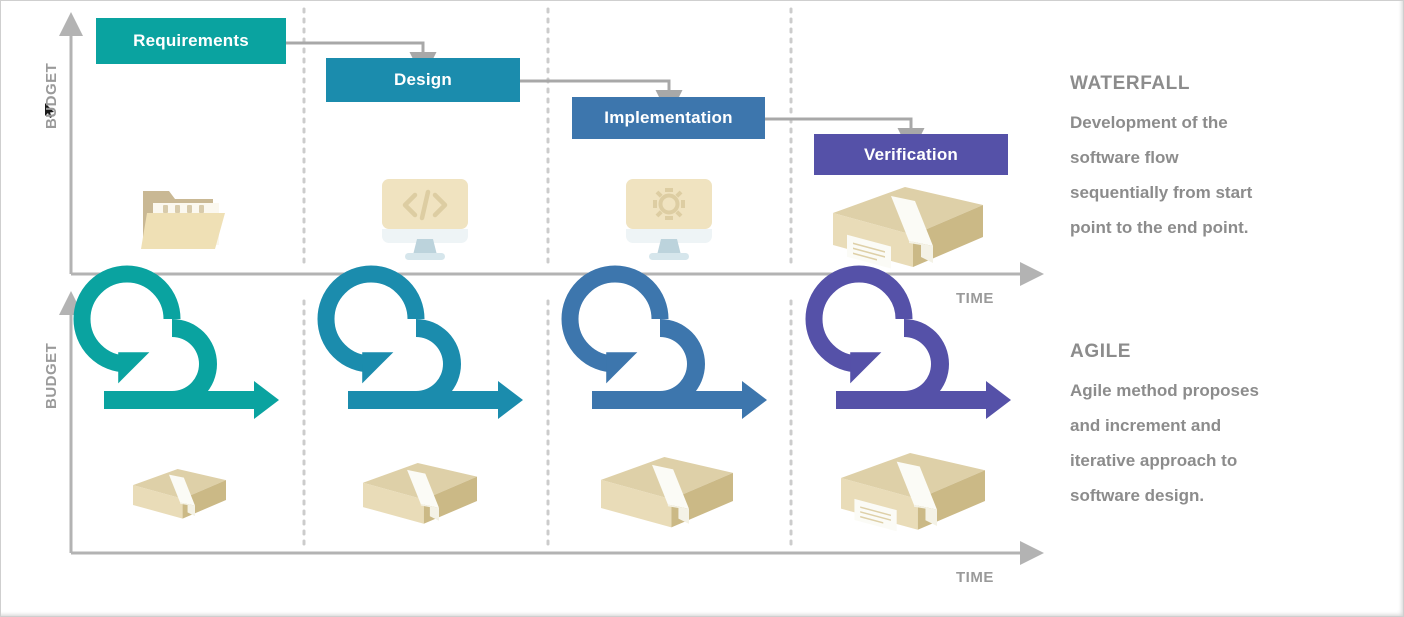  Describe the element at coordinates (845, 136) in the screenshot. I see `connector-implementation-to-verification` at that location.